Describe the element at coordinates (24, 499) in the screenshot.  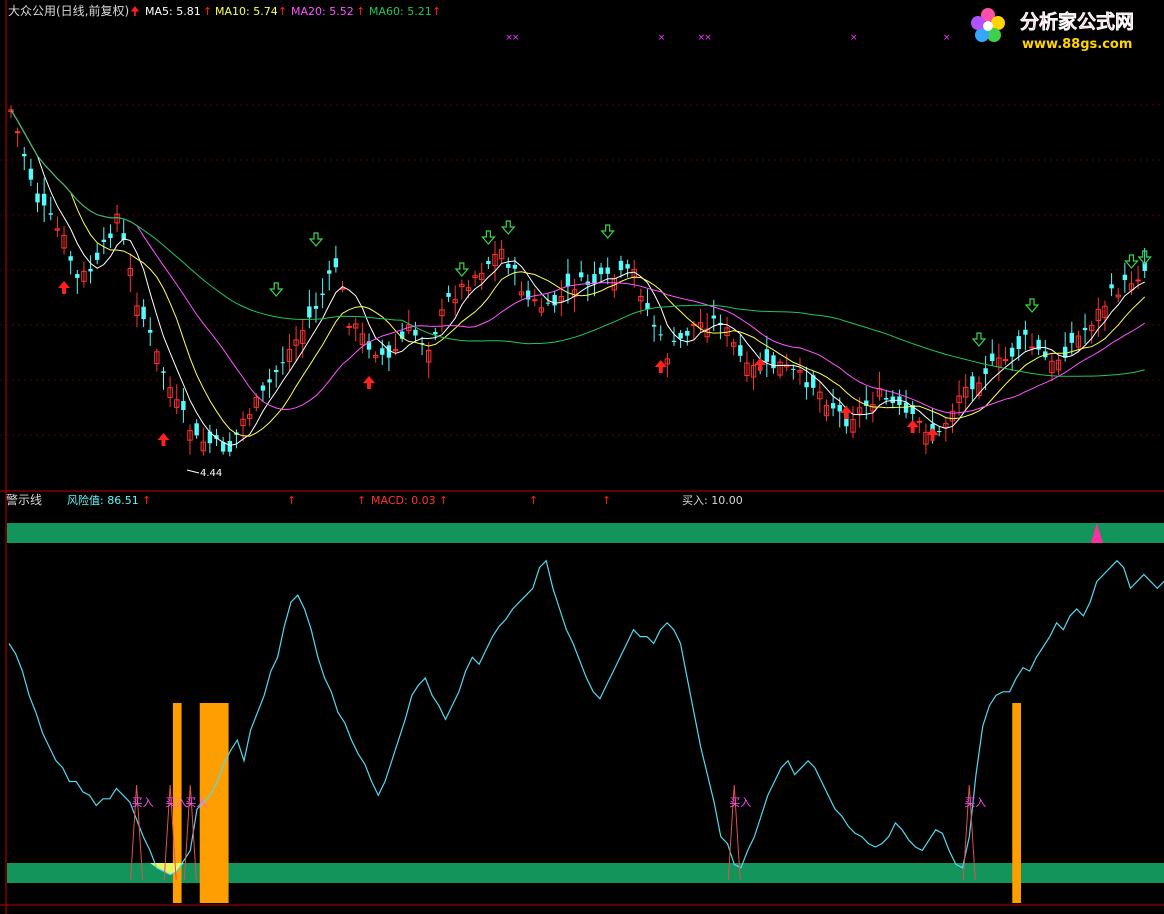
I see `indicator-title: 警示线` at that location.